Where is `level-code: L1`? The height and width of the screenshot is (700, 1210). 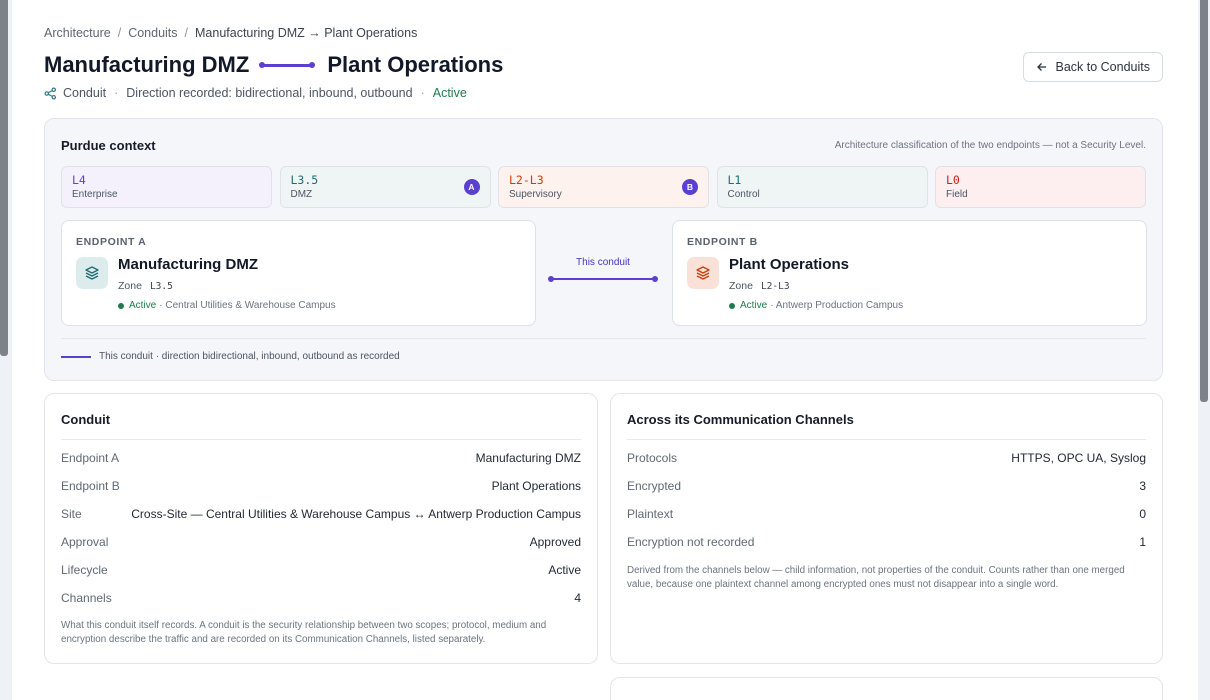 level-code: L1 is located at coordinates (734, 180).